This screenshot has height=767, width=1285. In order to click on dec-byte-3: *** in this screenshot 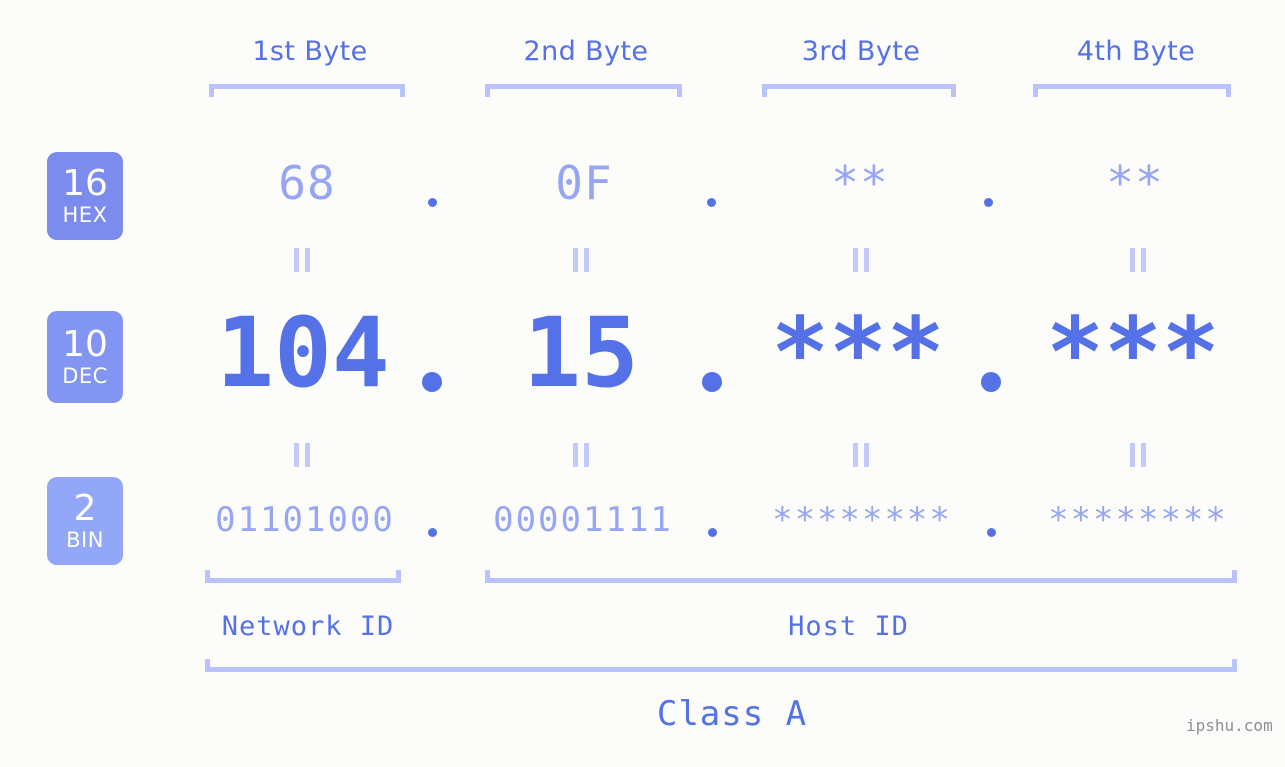, I will do `click(858, 353)`.